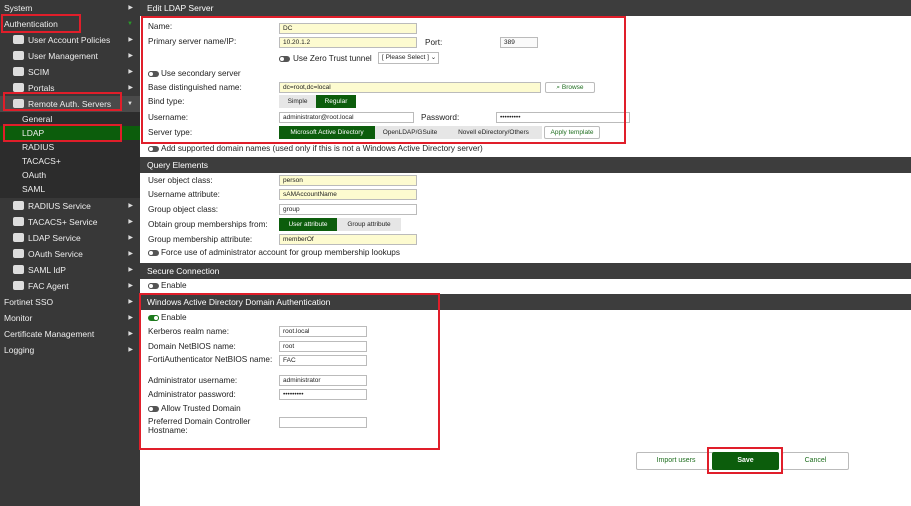 This screenshot has height=506, width=911. I want to click on label: System, so click(18, 8).